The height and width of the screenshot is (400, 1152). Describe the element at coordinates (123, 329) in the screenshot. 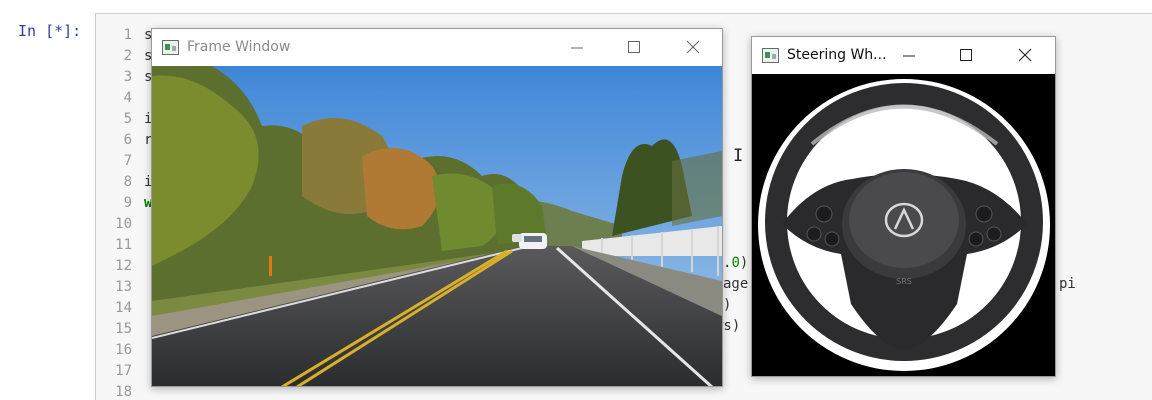

I see `line-number: 15` at that location.